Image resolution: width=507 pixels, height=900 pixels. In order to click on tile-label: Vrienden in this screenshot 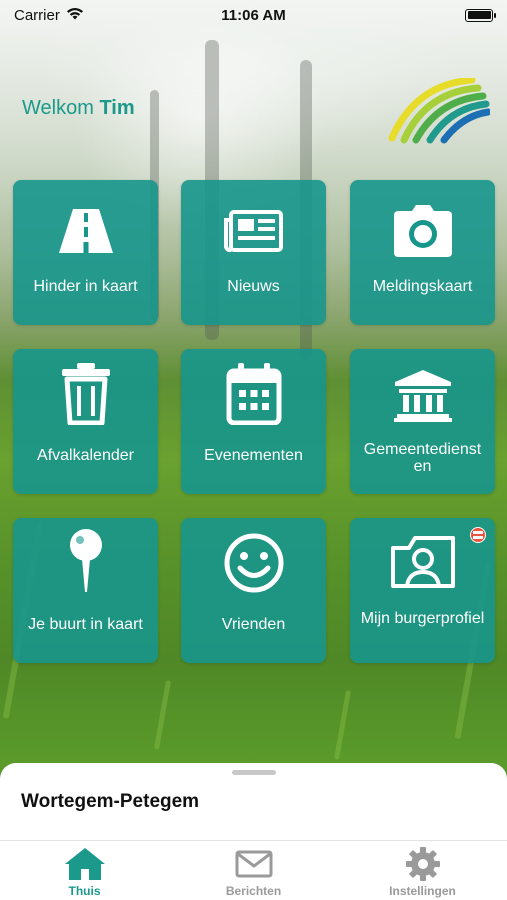, I will do `click(253, 624)`.